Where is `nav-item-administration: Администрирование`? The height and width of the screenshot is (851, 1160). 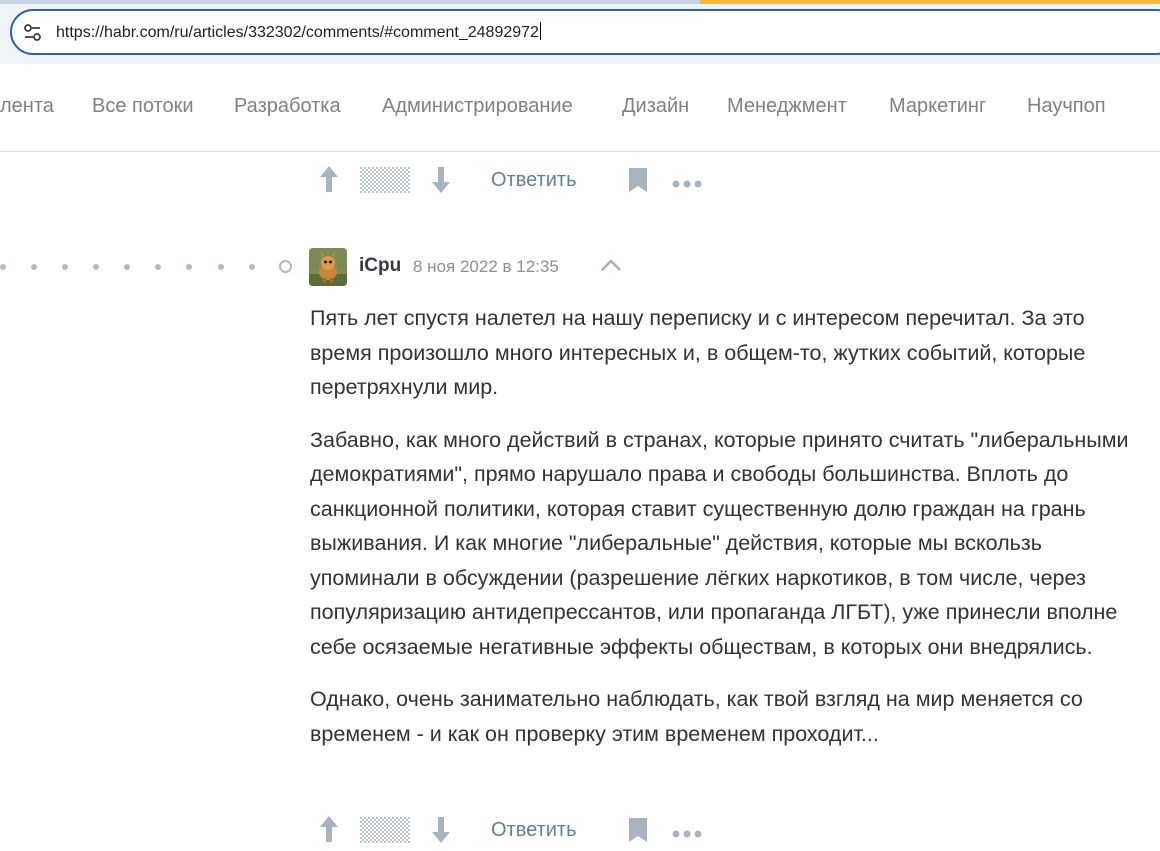
nav-item-administration: Администрирование is located at coordinates (477, 106).